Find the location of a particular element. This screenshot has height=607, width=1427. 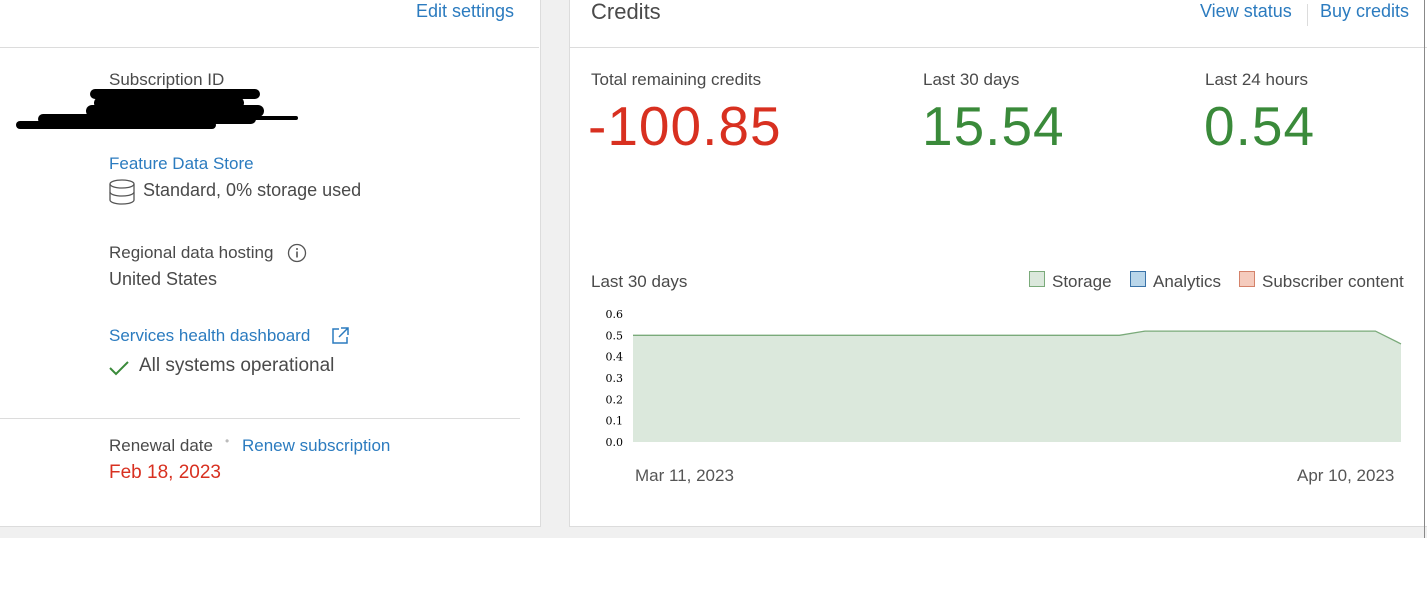

edit-settings-link: Edit settings is located at coordinates (465, 11).